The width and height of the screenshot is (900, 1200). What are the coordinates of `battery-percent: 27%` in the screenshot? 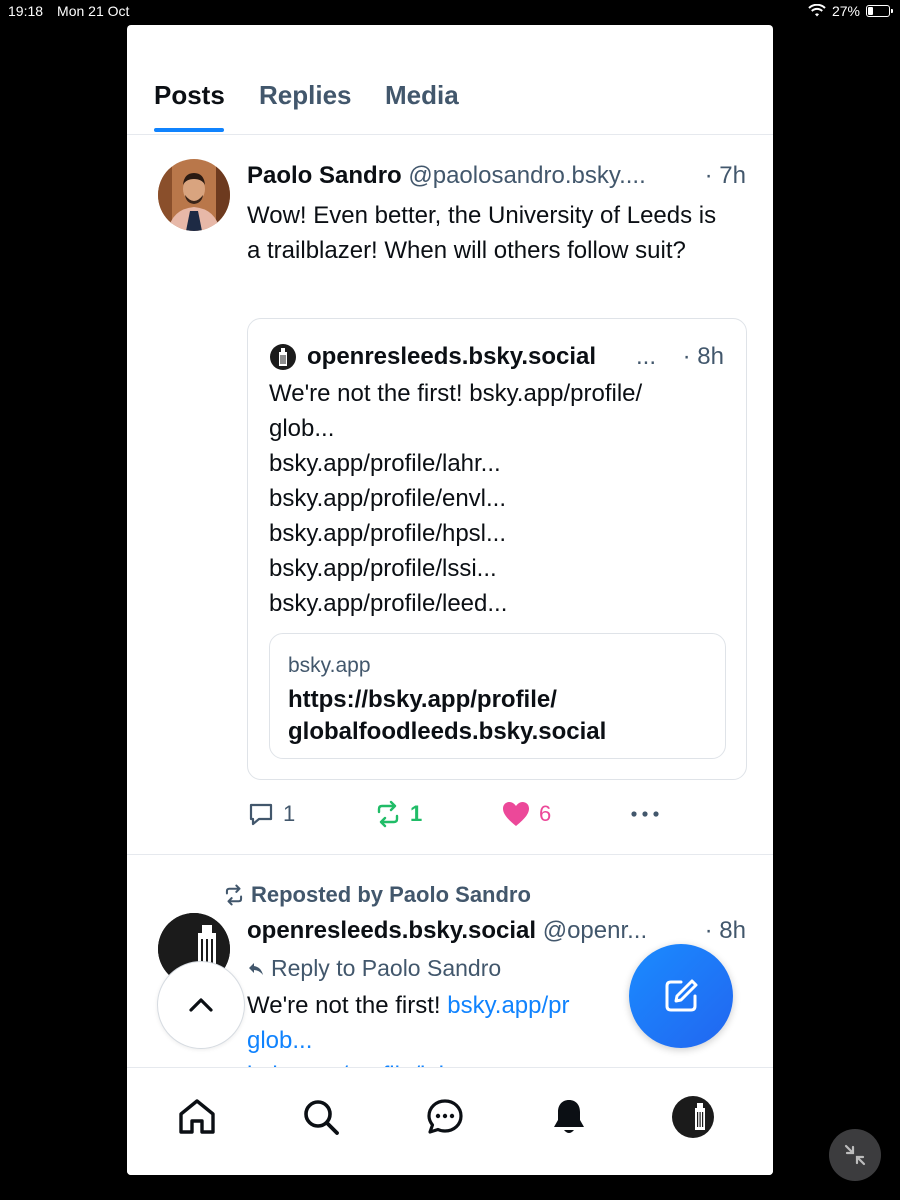 It's located at (845, 11).